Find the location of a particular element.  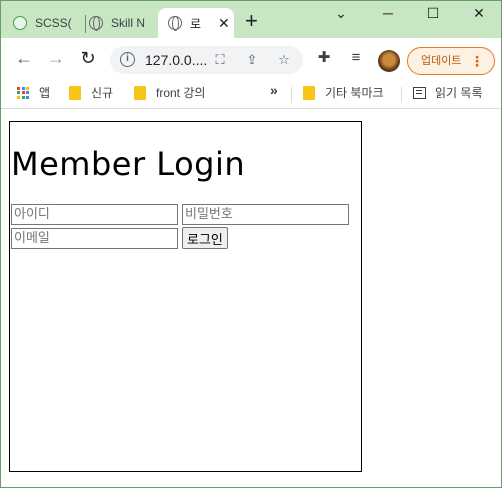

bookmark-star-icon: ☆ is located at coordinates (284, 60).